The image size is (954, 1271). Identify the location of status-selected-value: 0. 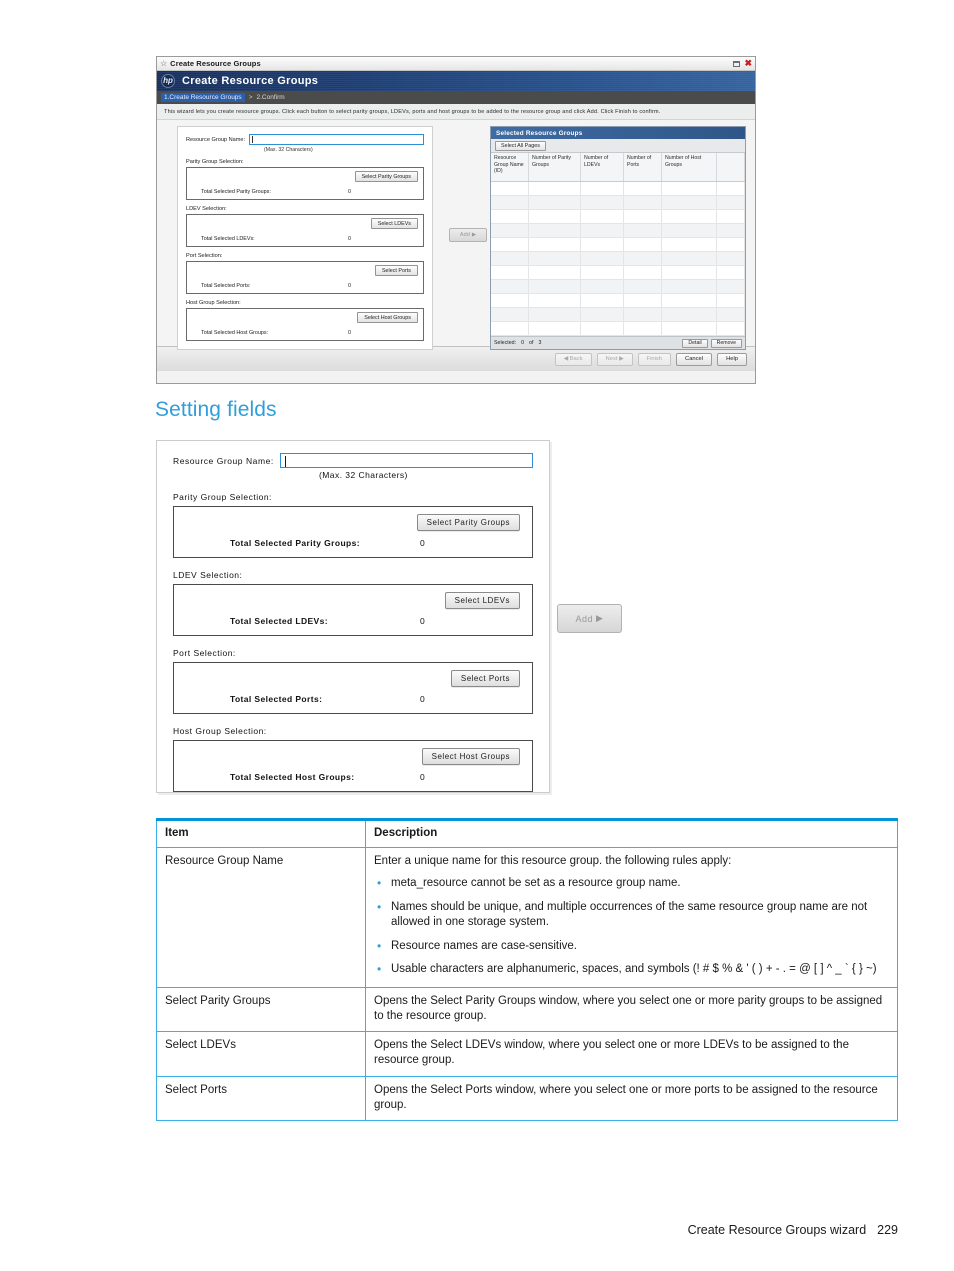
(523, 343).